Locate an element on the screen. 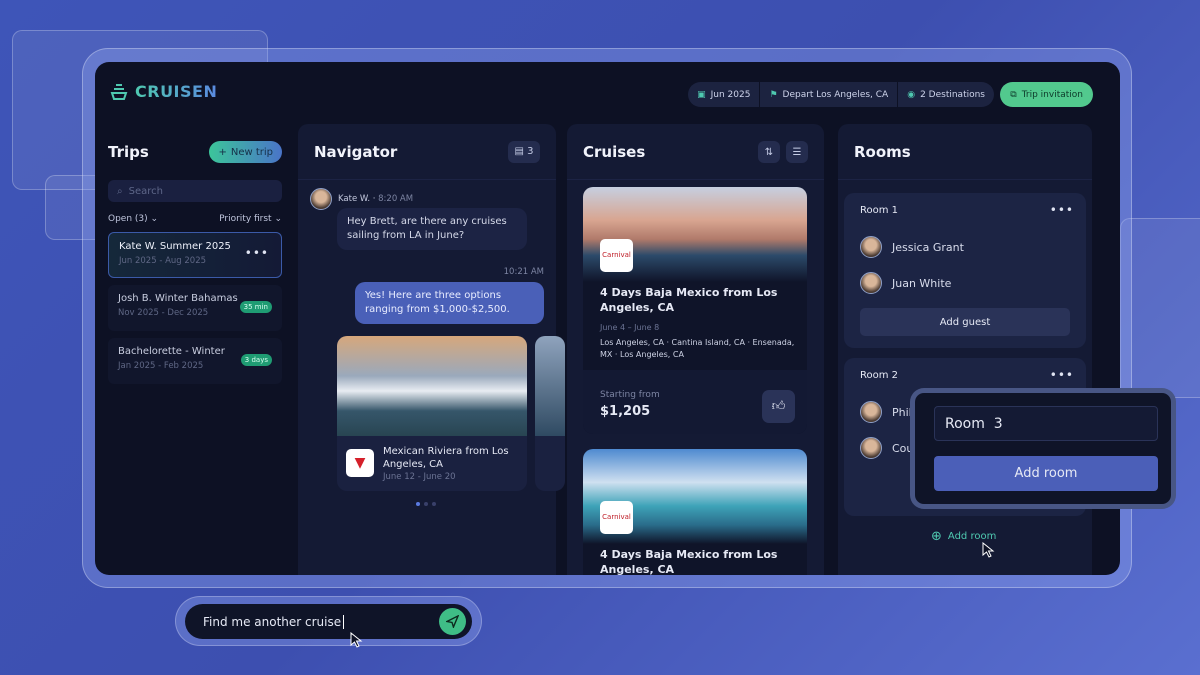  guest-name: Jessica Grant is located at coordinates (928, 247).